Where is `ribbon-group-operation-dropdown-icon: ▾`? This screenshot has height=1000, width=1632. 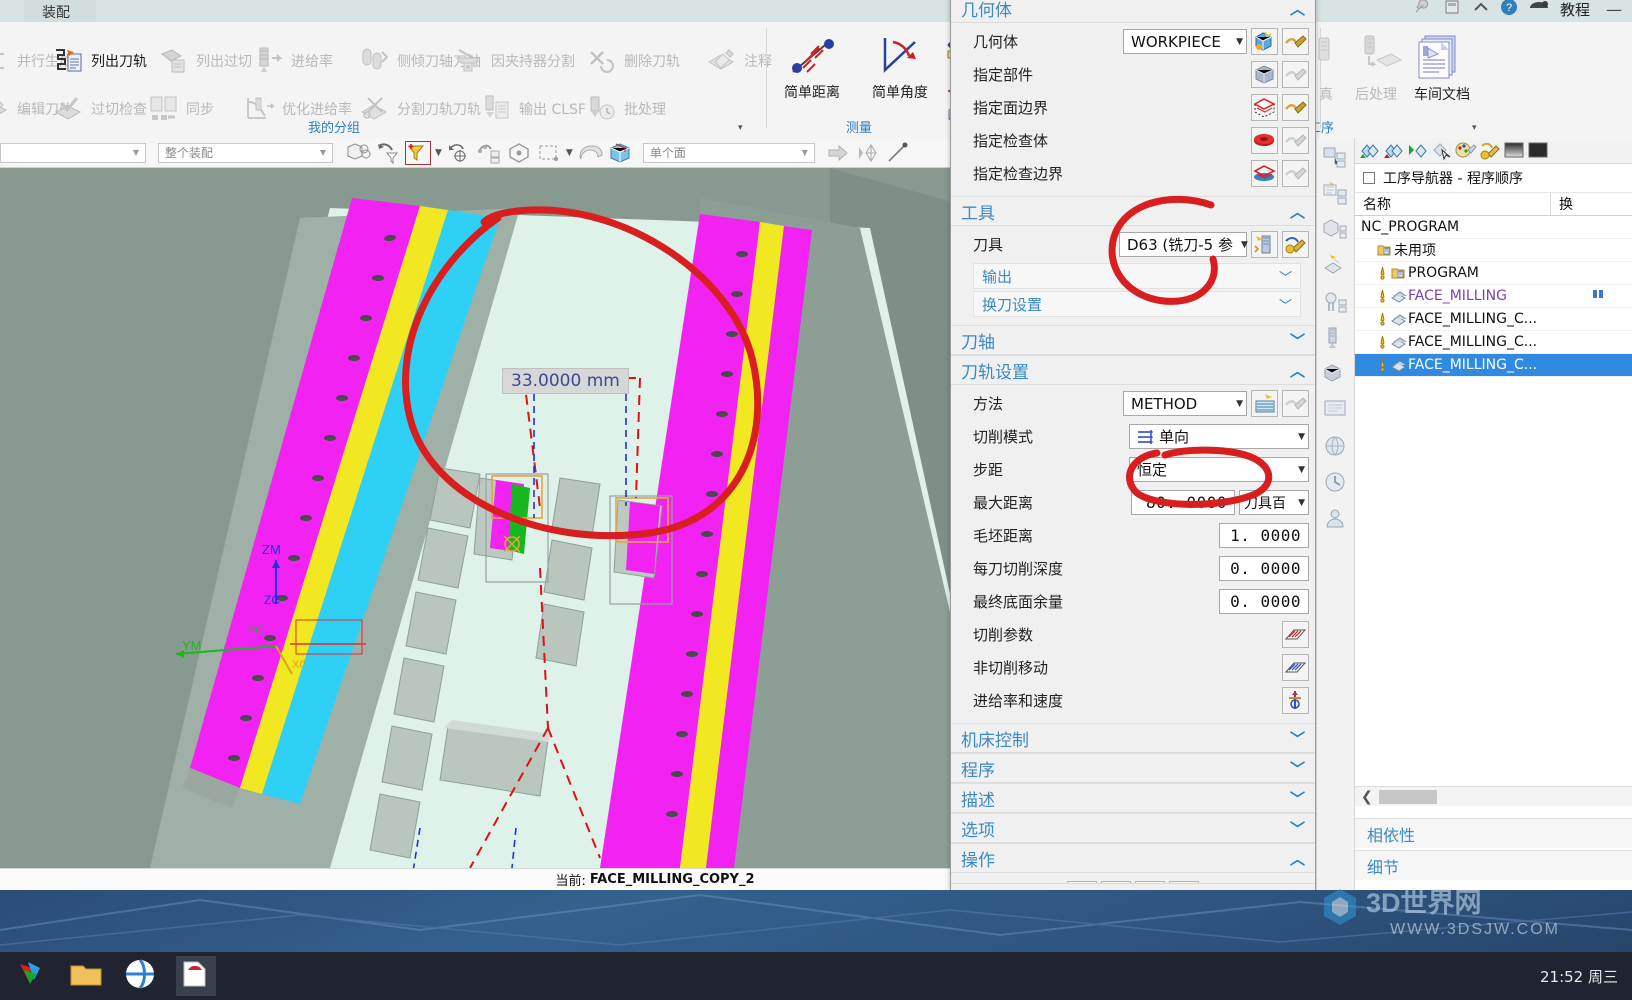
ribbon-group-operation-dropdown-icon: ▾ is located at coordinates (1474, 128).